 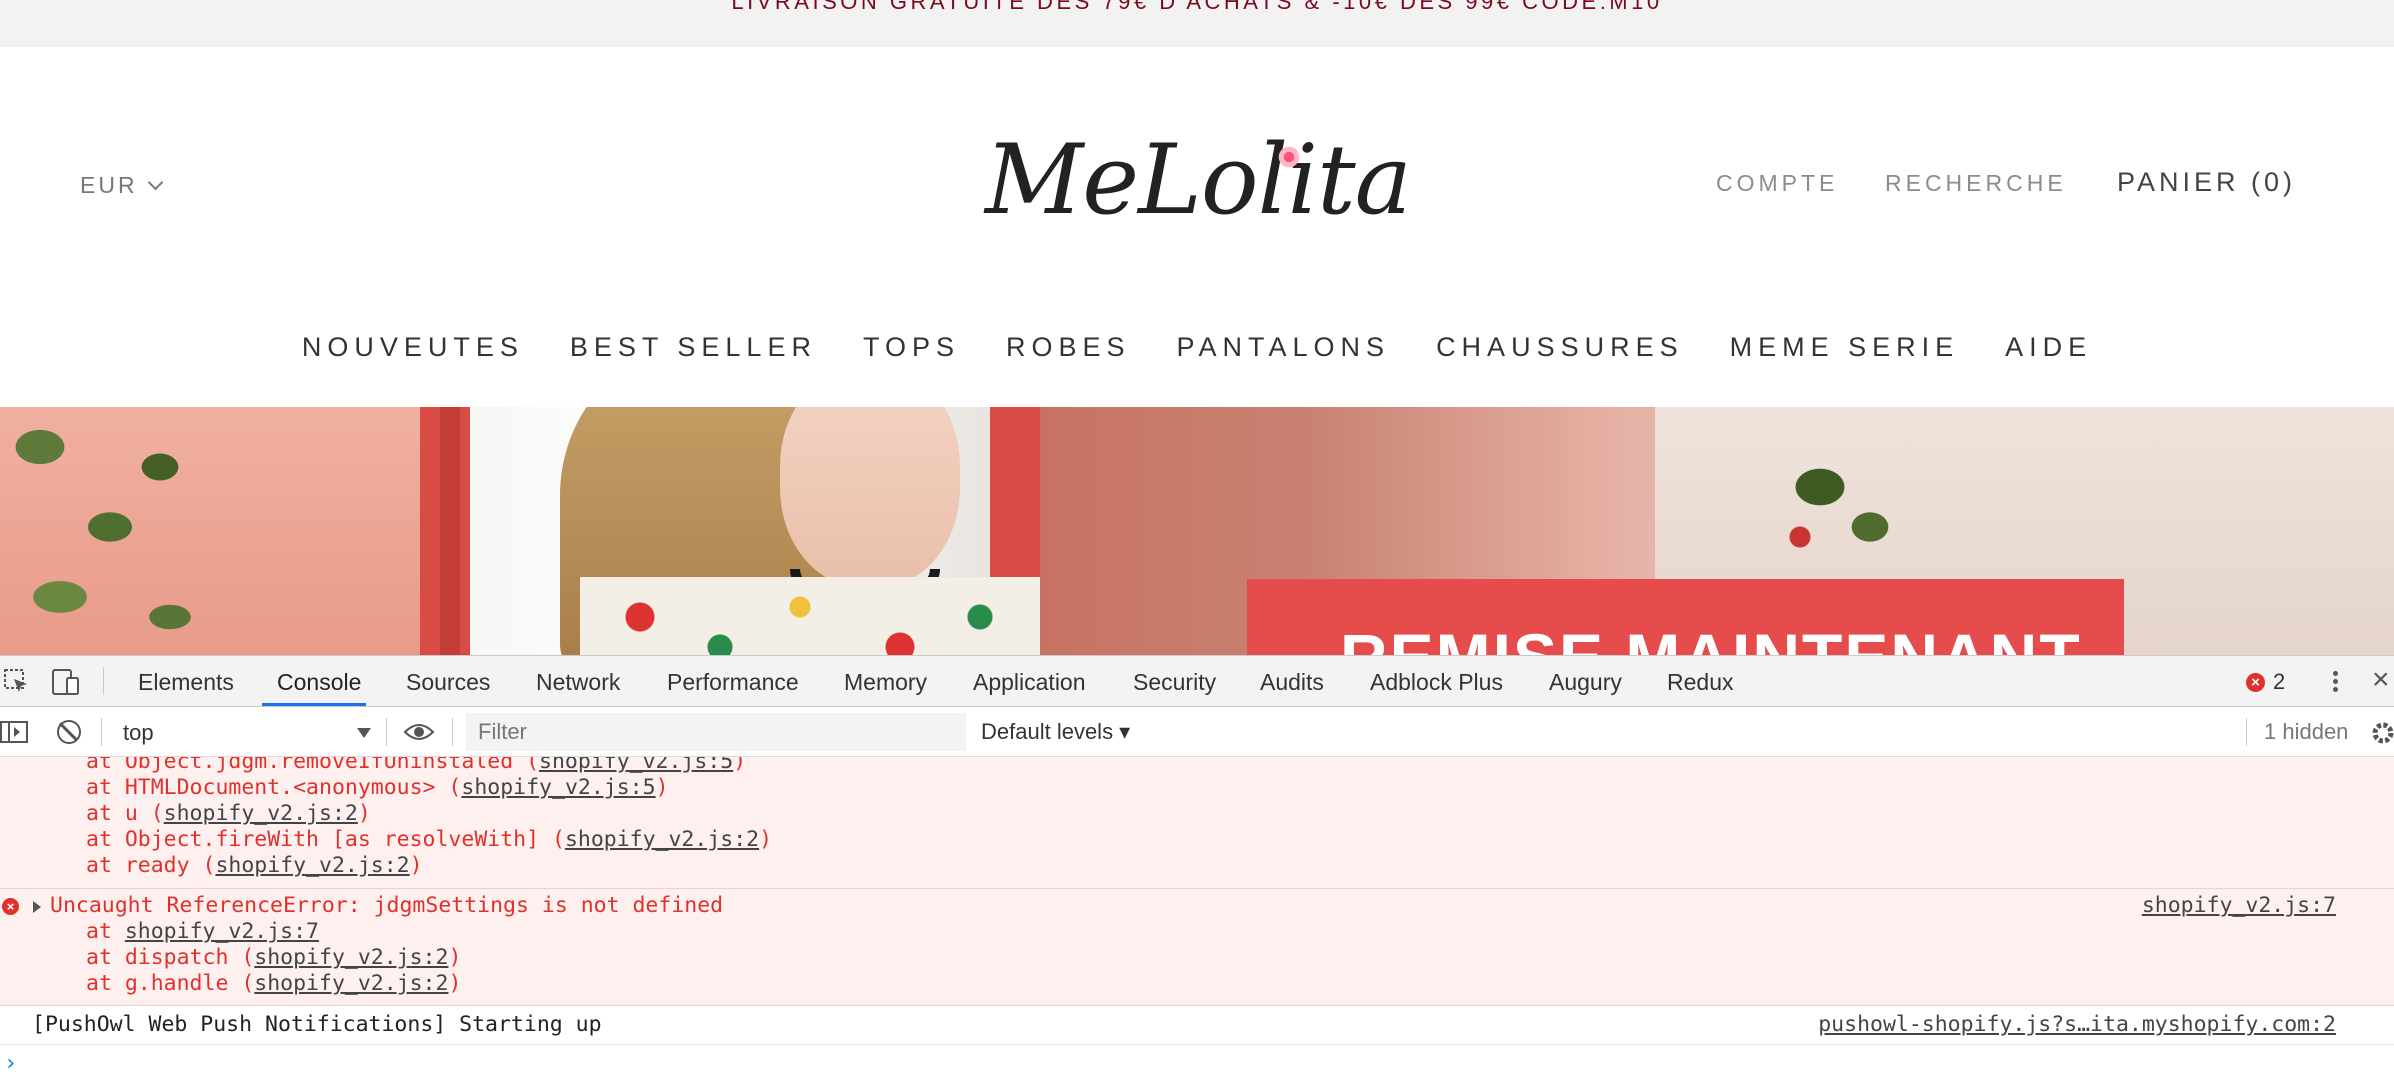 I want to click on search-link: RECHERCHE, so click(x=1976, y=183).